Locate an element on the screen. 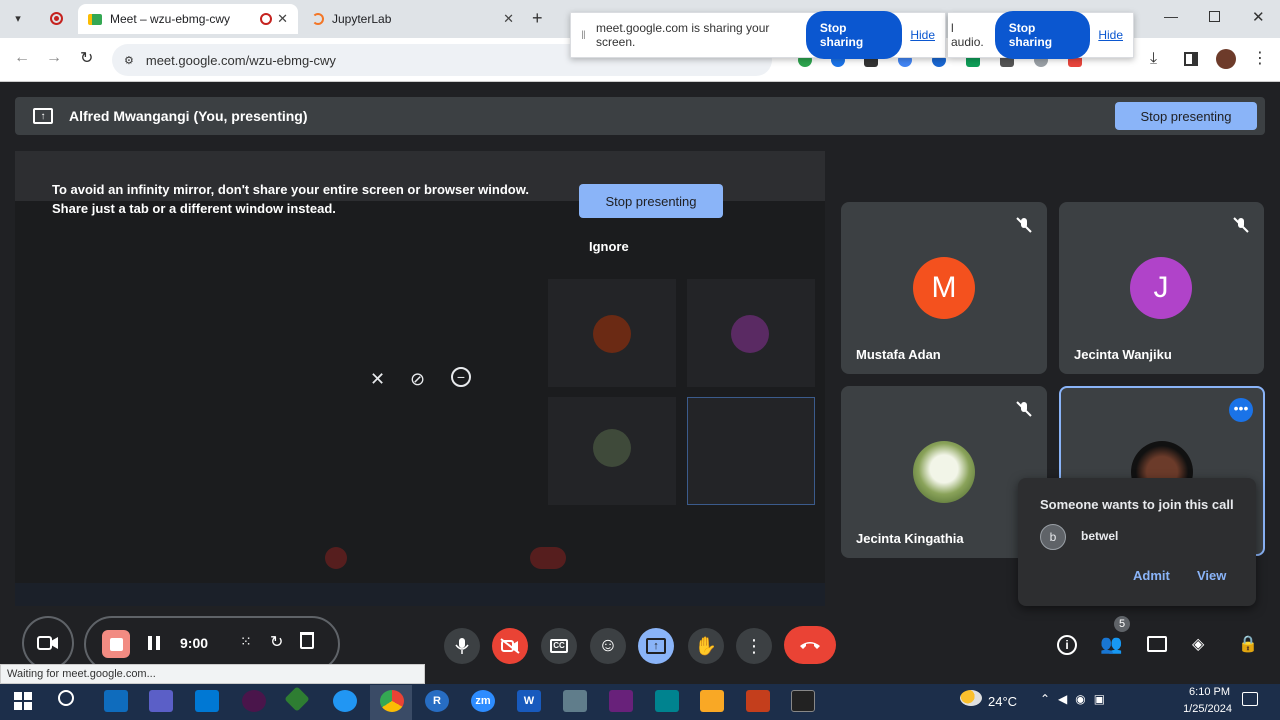 This screenshot has height=720, width=1280. admit-button: Admit is located at coordinates (1151, 575).